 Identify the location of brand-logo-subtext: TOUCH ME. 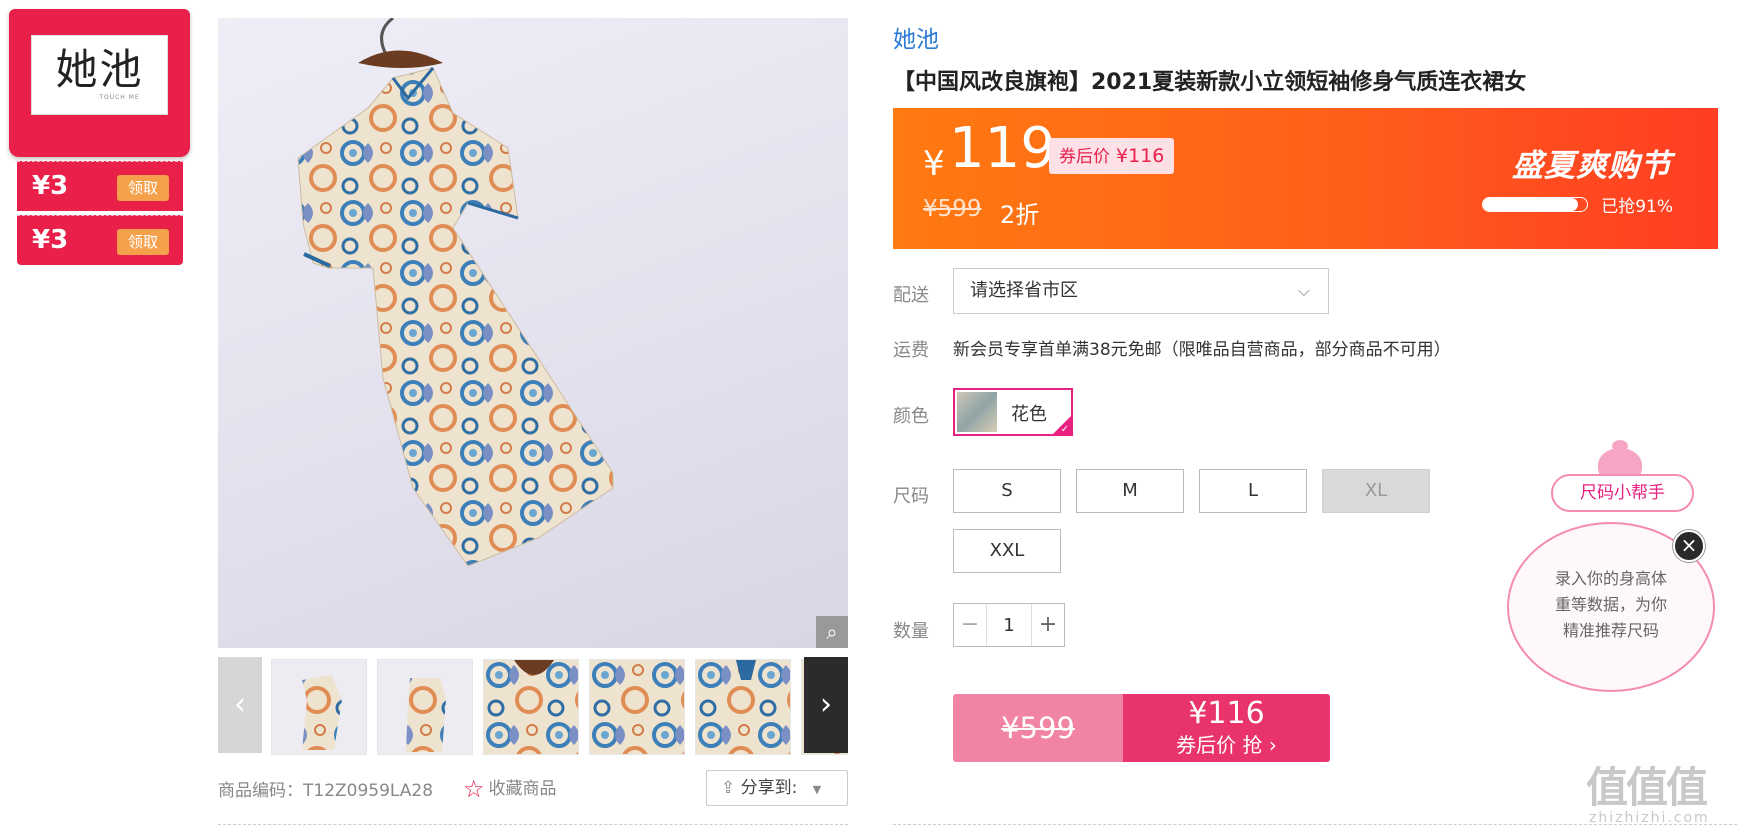
(119, 97).